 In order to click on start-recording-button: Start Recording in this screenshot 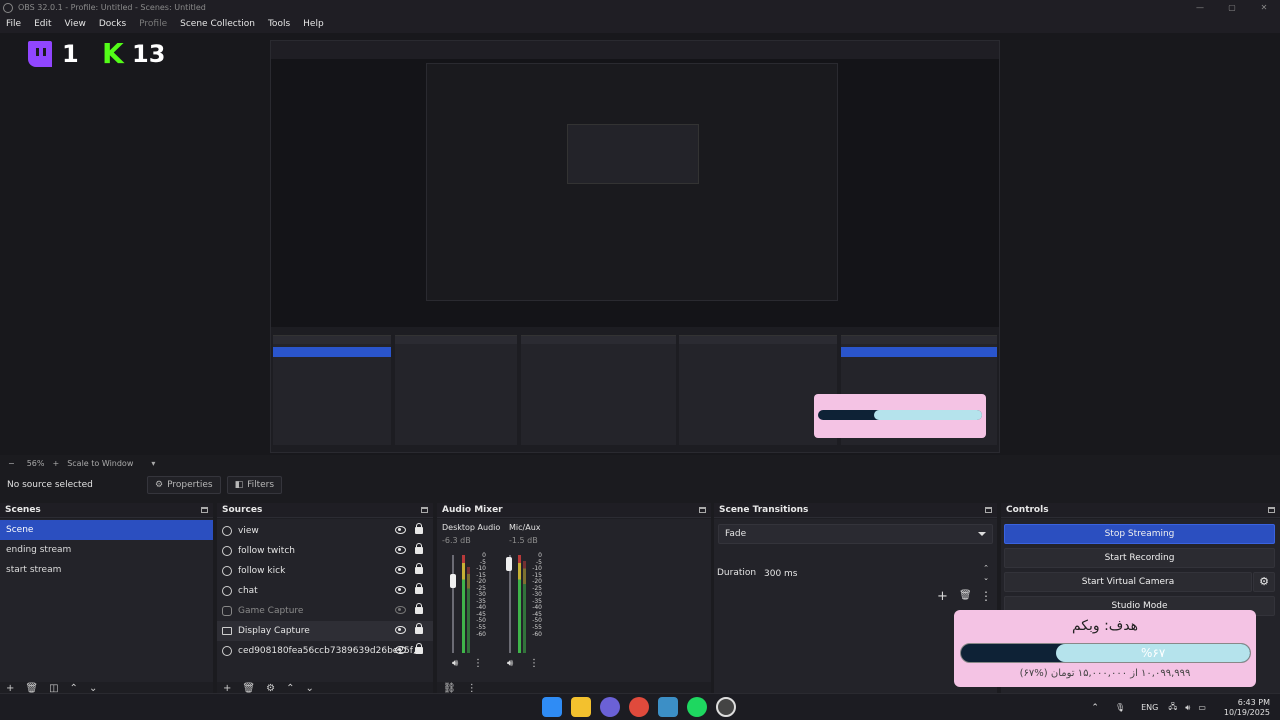, I will do `click(1139, 558)`.